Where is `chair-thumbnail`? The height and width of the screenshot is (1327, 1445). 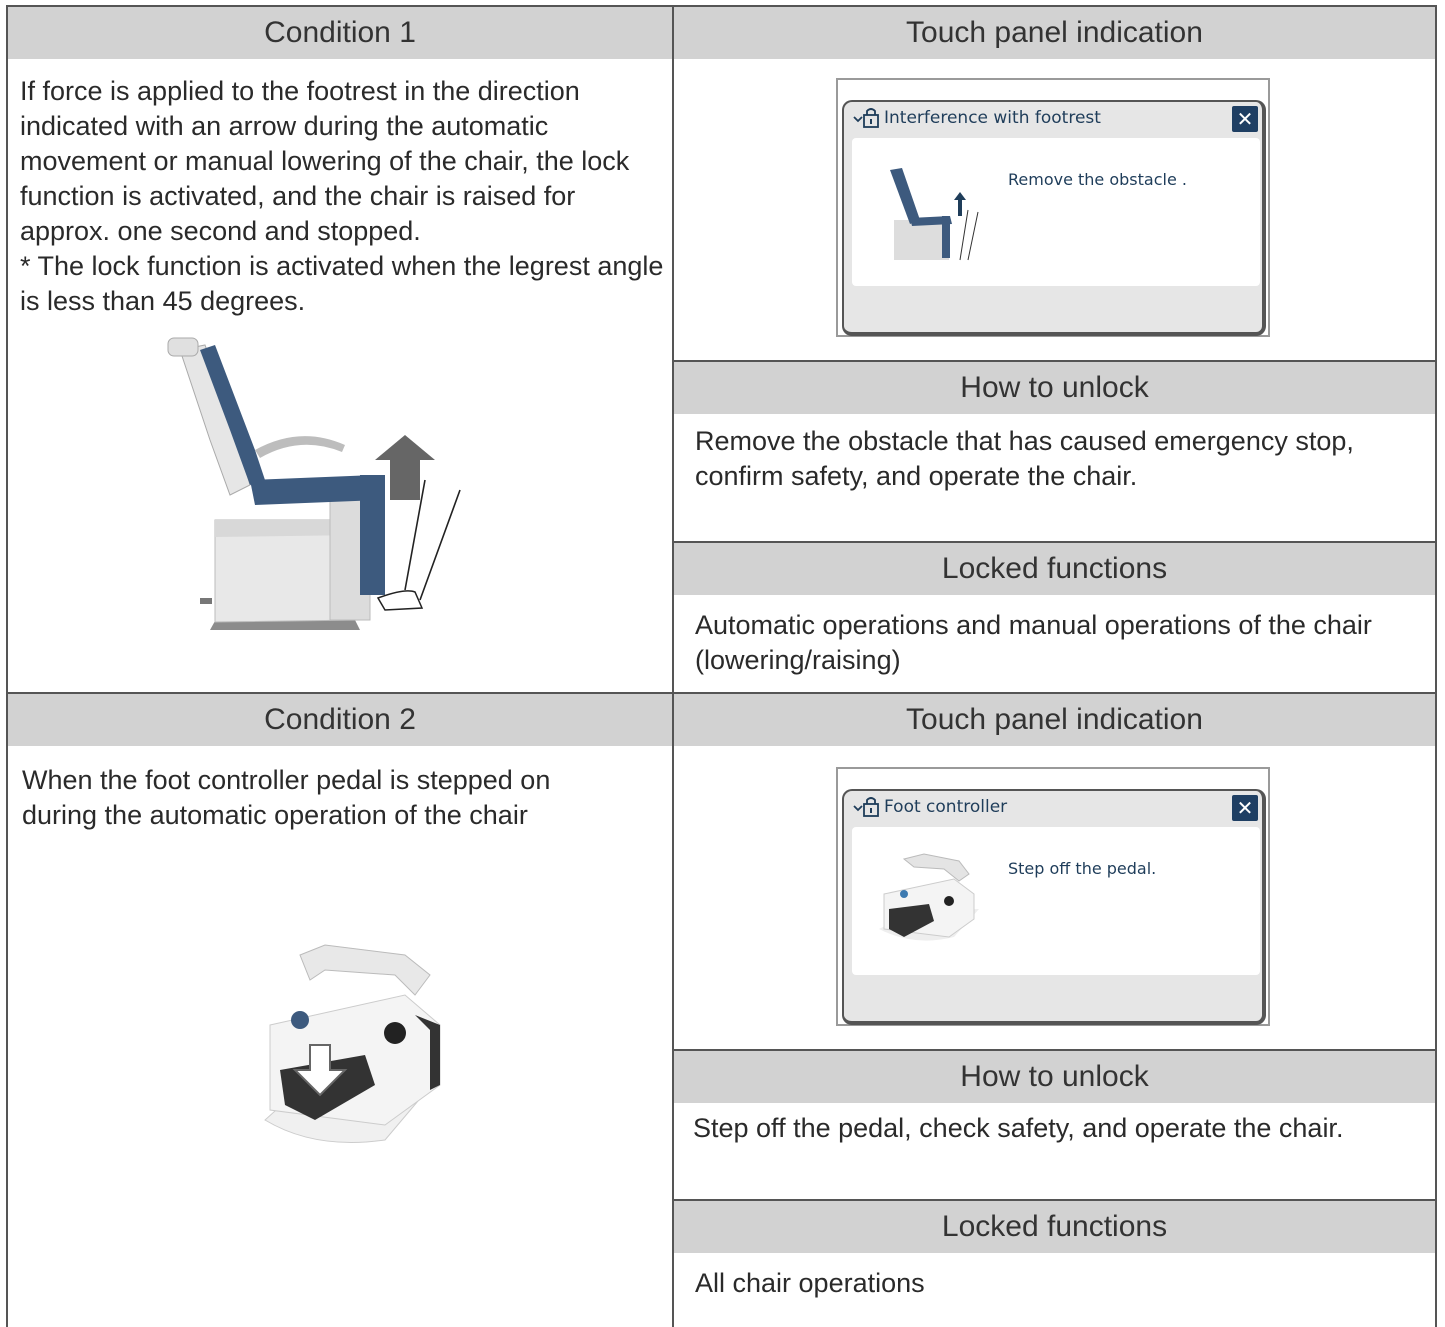
chair-thumbnail is located at coordinates (934, 214).